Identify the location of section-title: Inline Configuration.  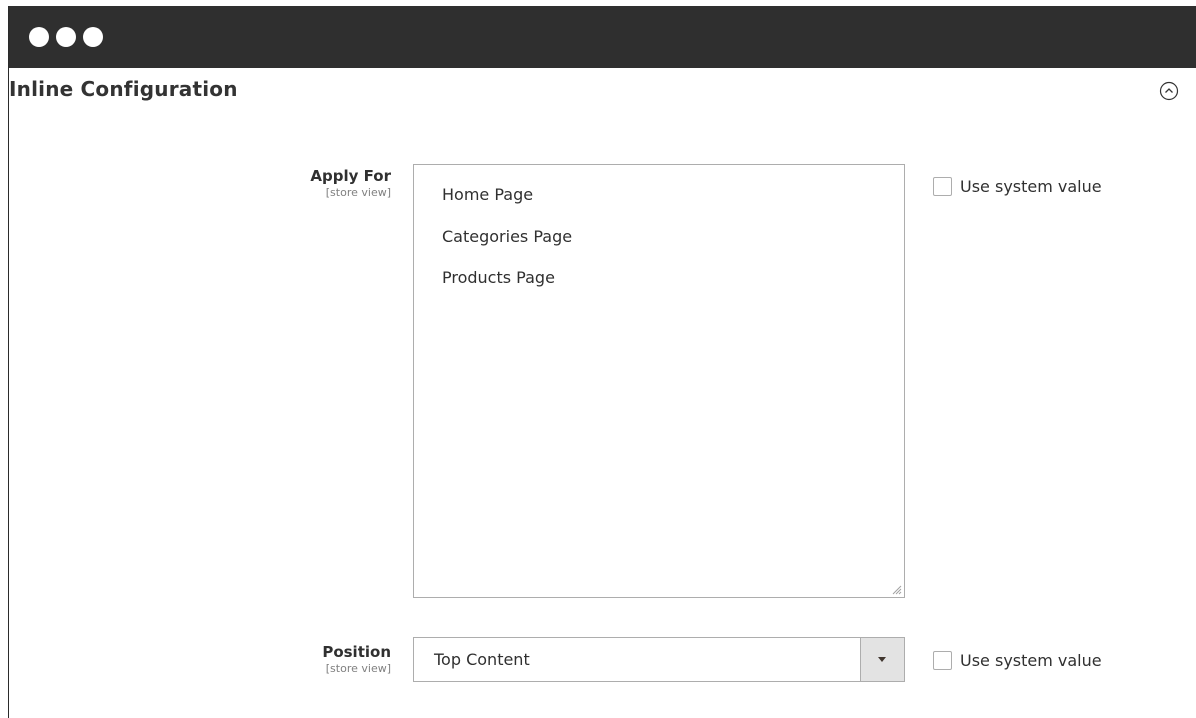
(123, 89).